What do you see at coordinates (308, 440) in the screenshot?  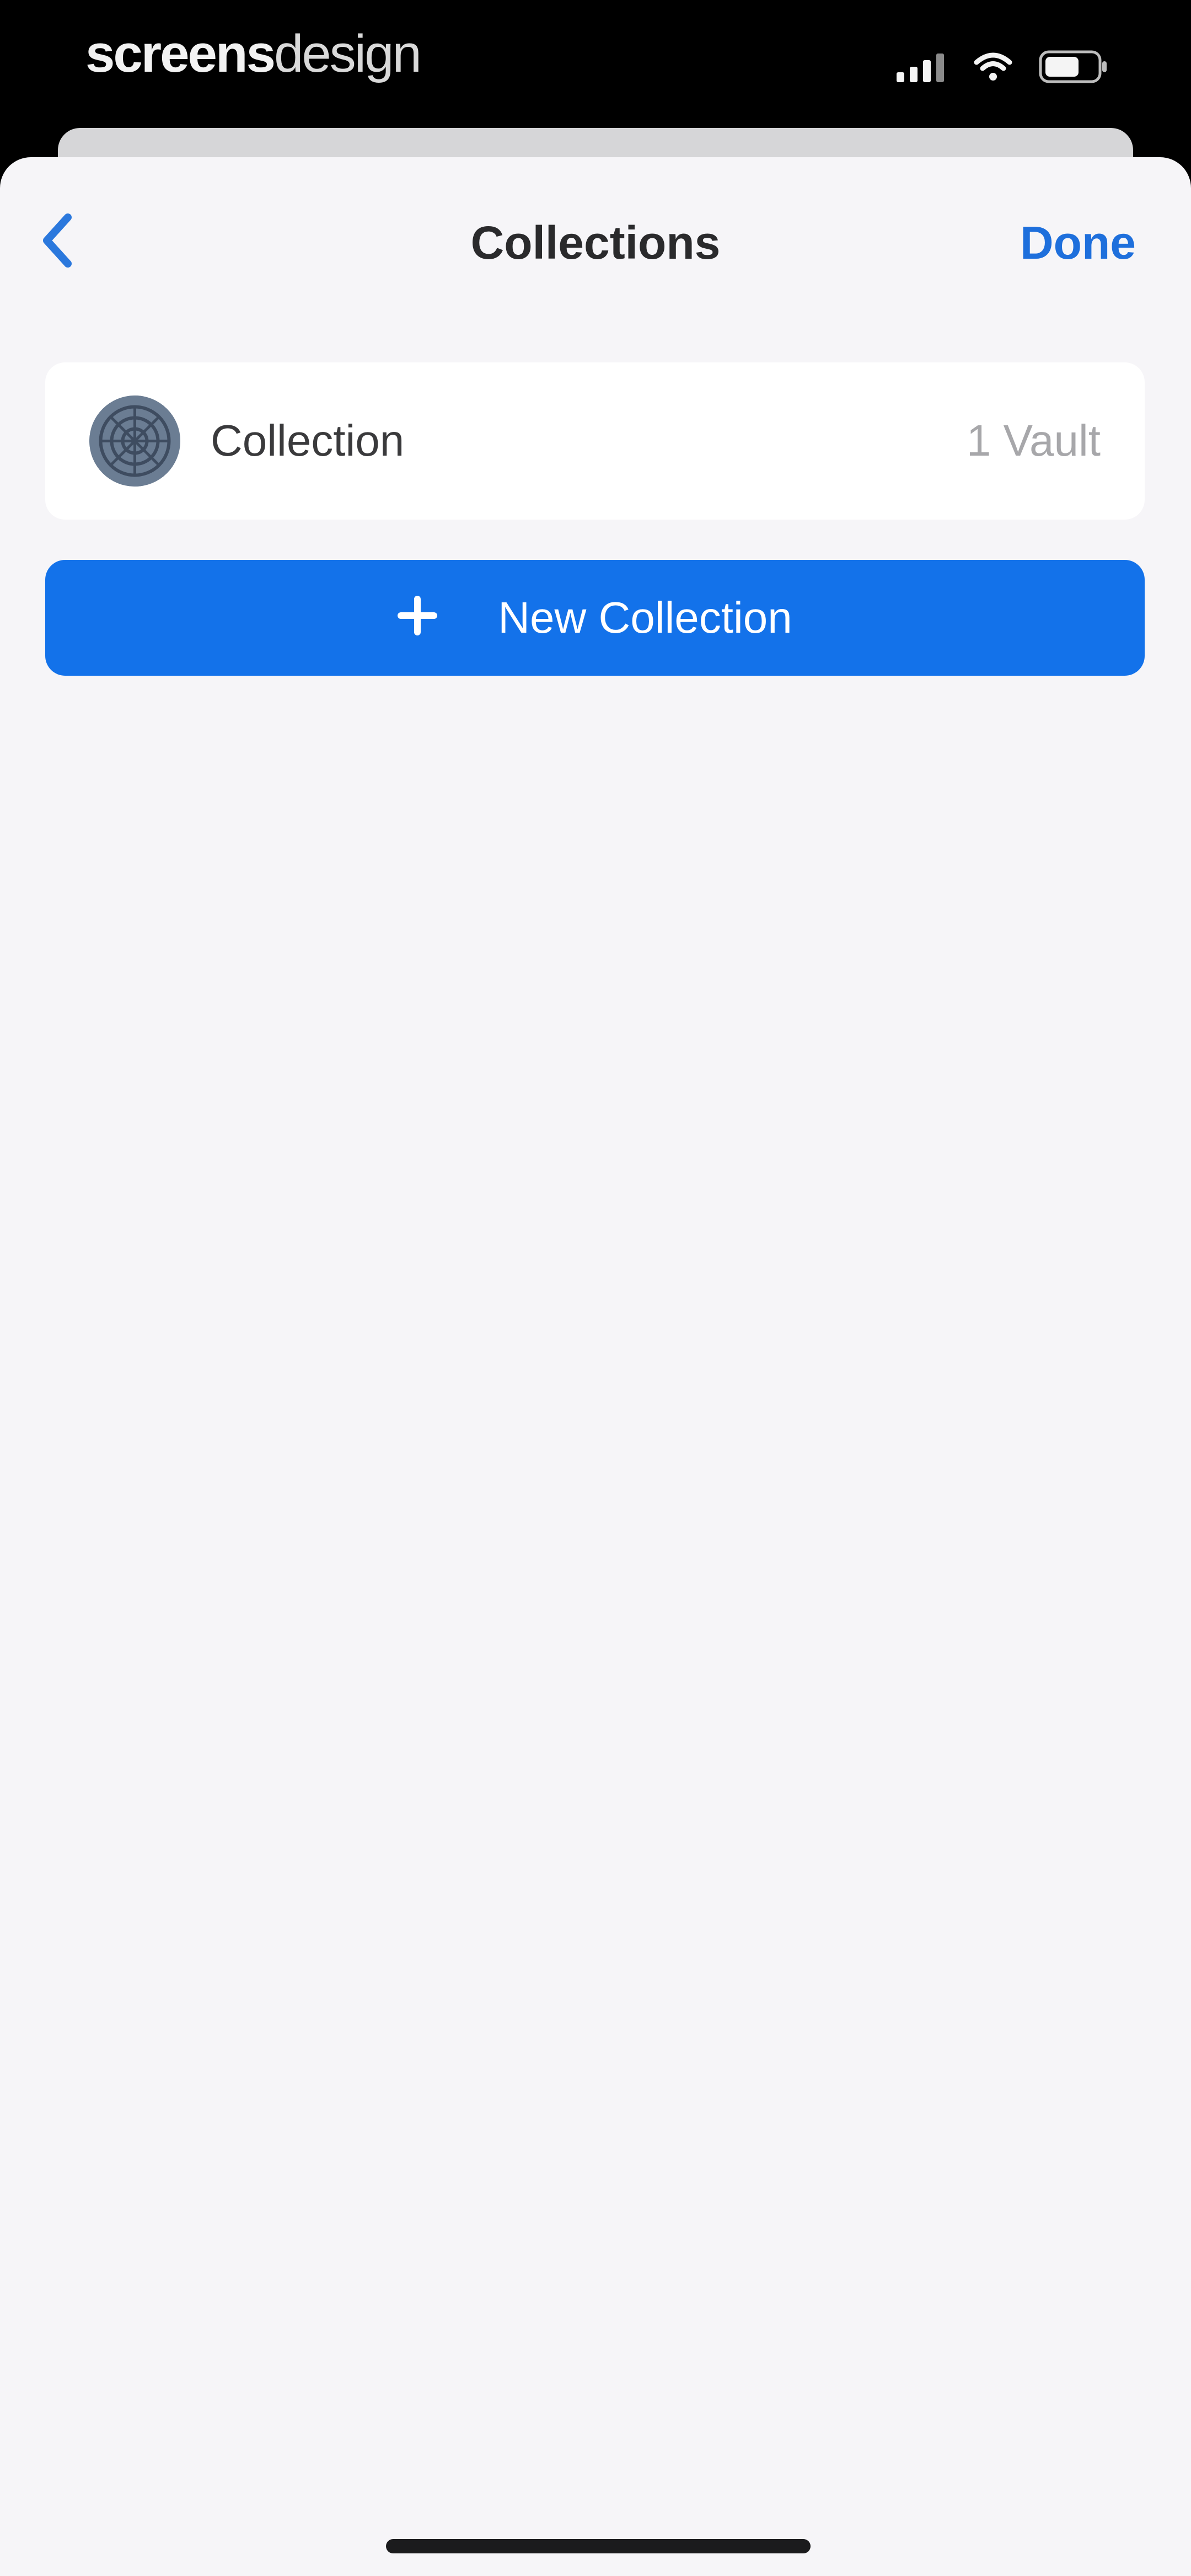 I see `collection-name: Collection` at bounding box center [308, 440].